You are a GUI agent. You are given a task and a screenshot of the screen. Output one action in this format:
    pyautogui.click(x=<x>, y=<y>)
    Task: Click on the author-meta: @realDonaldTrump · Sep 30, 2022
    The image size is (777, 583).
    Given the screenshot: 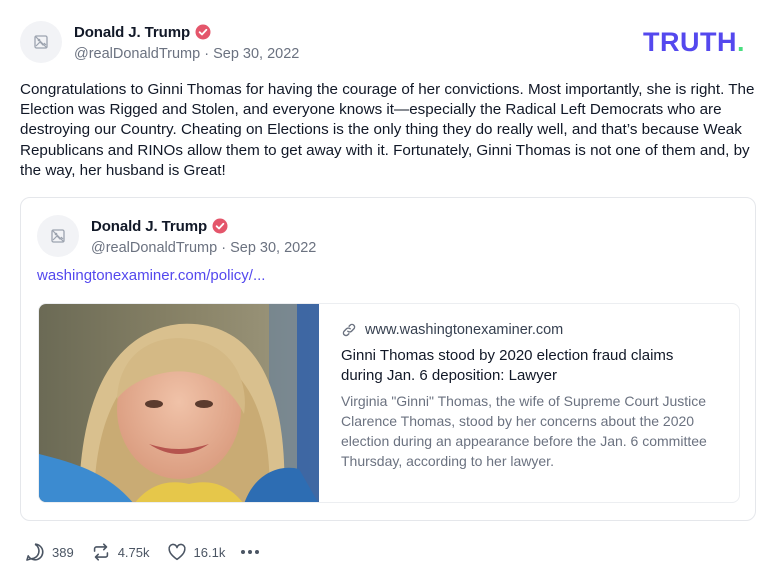 What is the action you would take?
    pyautogui.click(x=186, y=54)
    